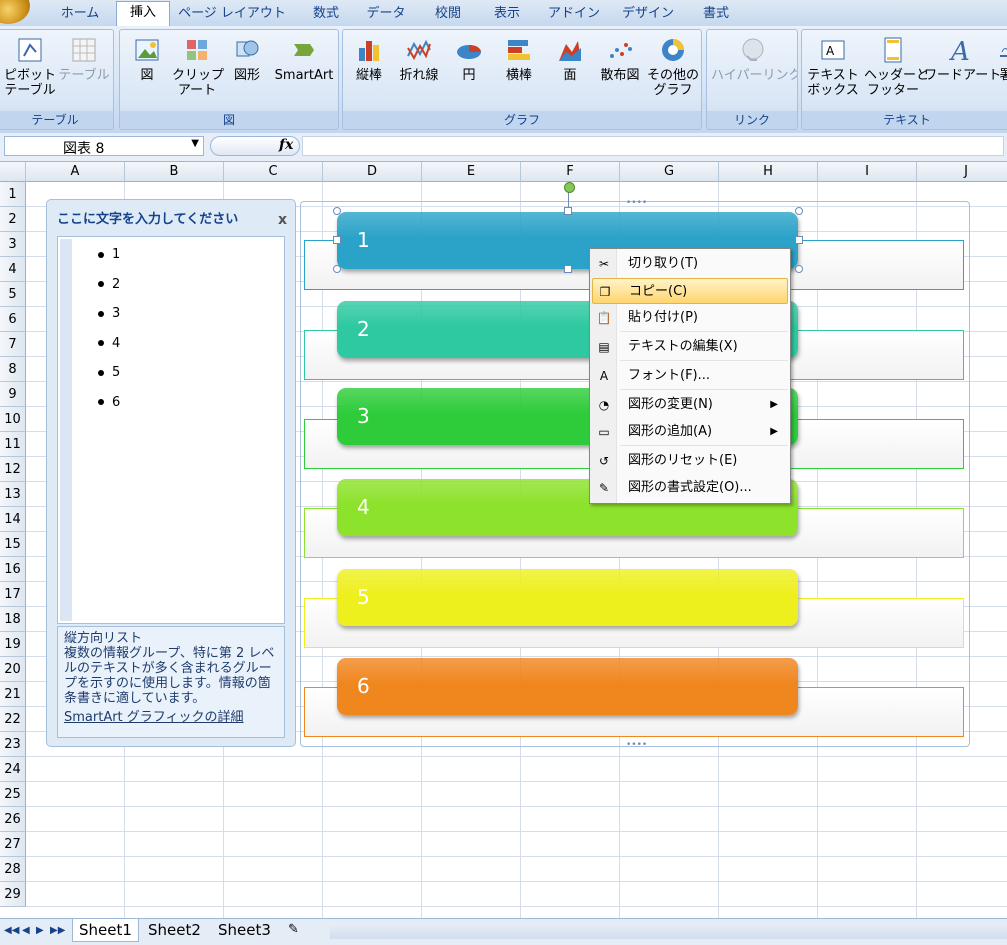 The width and height of the screenshot is (1007, 945). Describe the element at coordinates (105, 930) in the screenshot. I see `sheet-tab-sheet1: Sheet1` at that location.